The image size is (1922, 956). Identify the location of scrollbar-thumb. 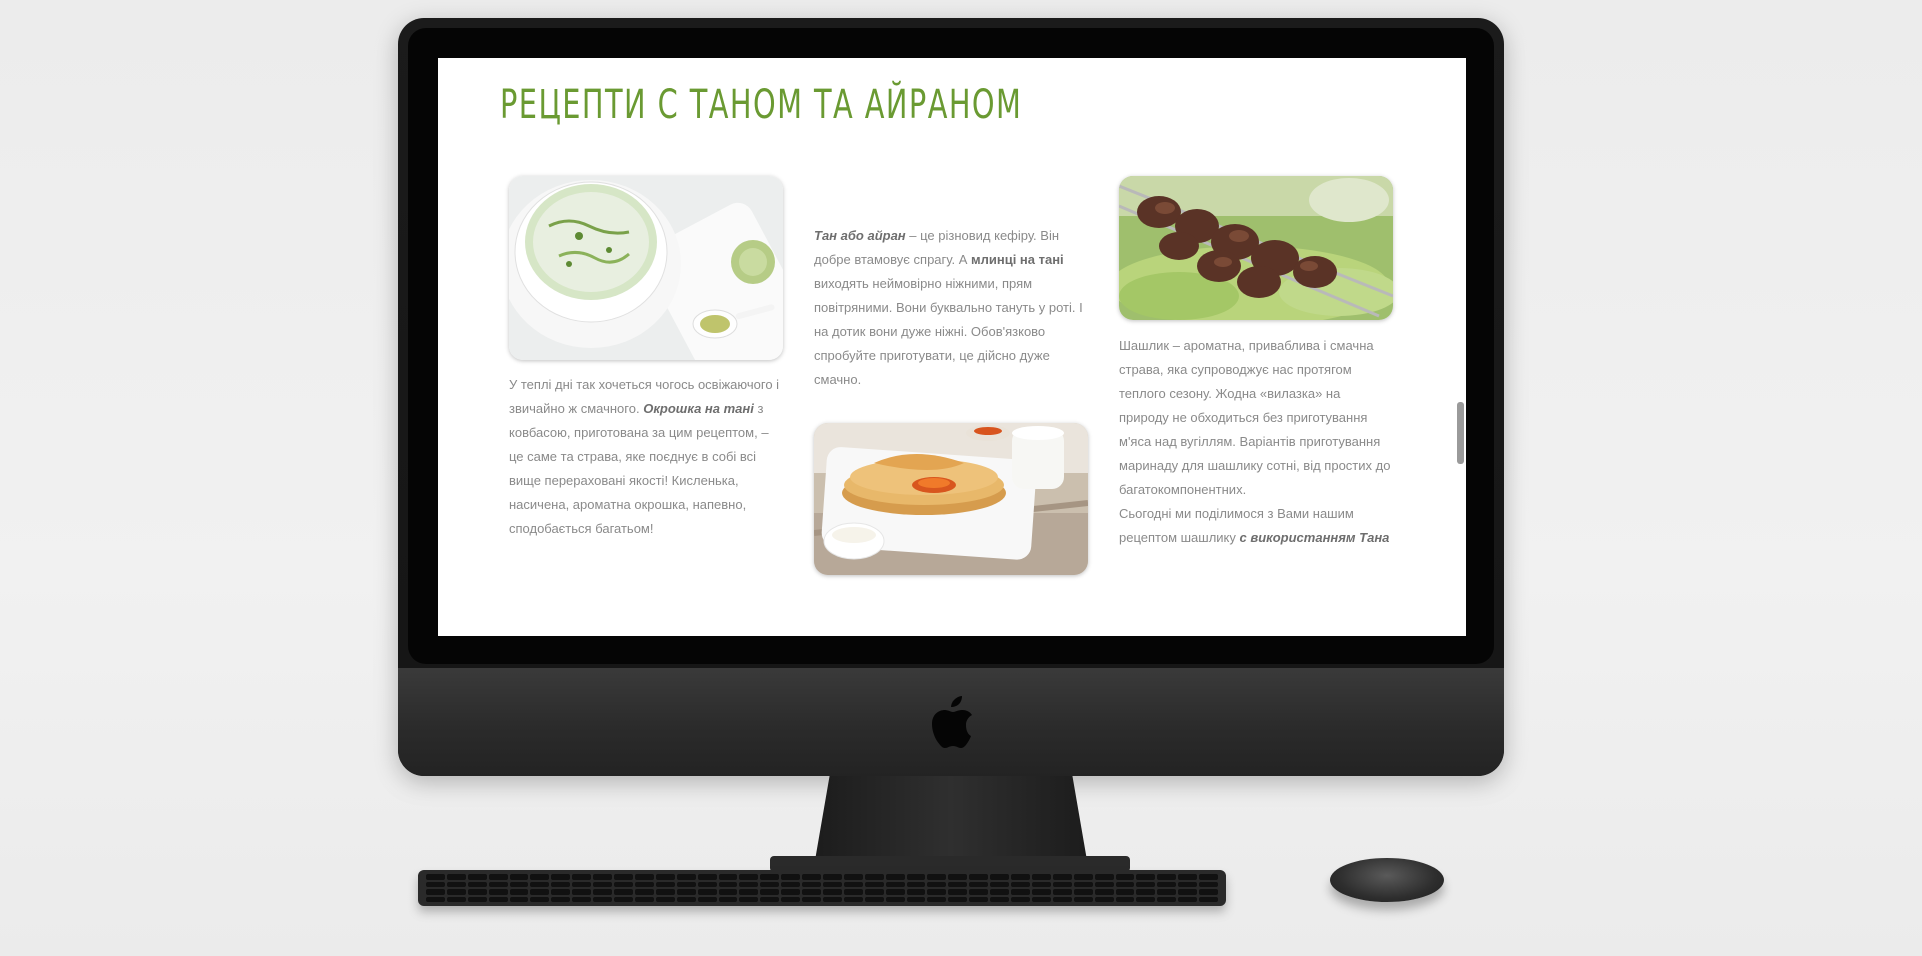
(1460, 433).